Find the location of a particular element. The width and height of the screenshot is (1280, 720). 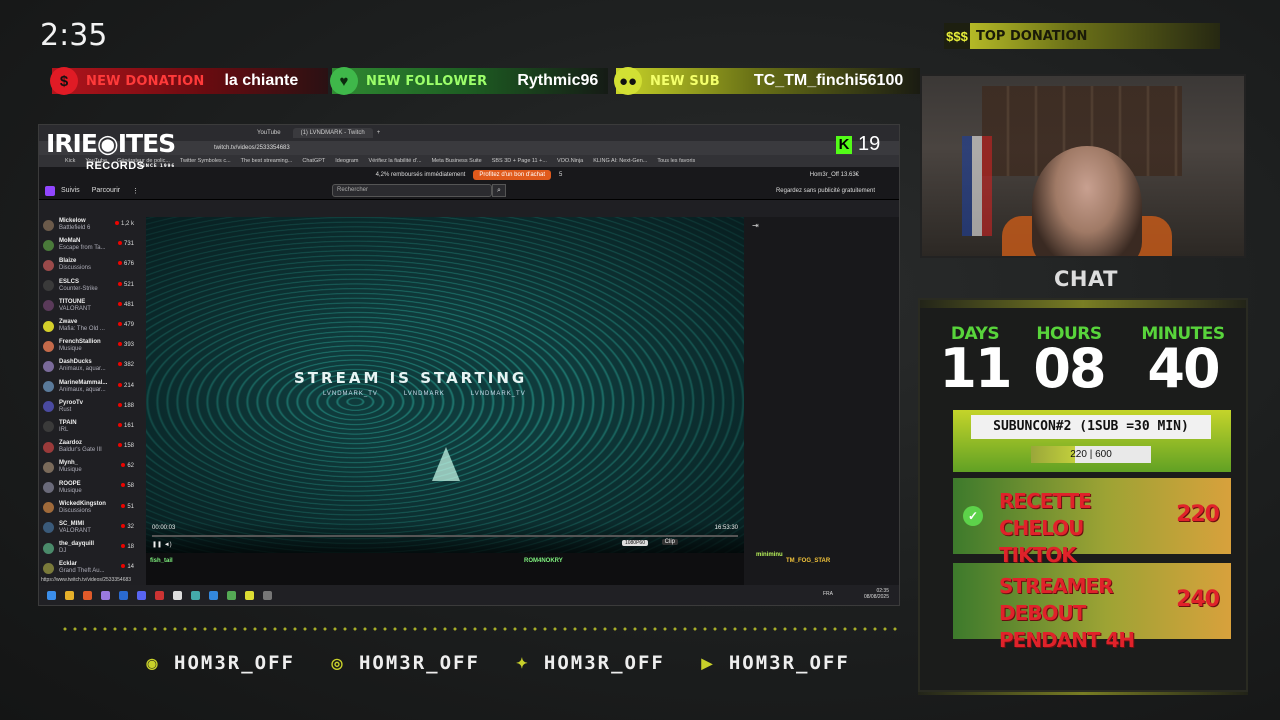

social-instagram: ◎ HOM3R_OFF is located at coordinates (402, 663).